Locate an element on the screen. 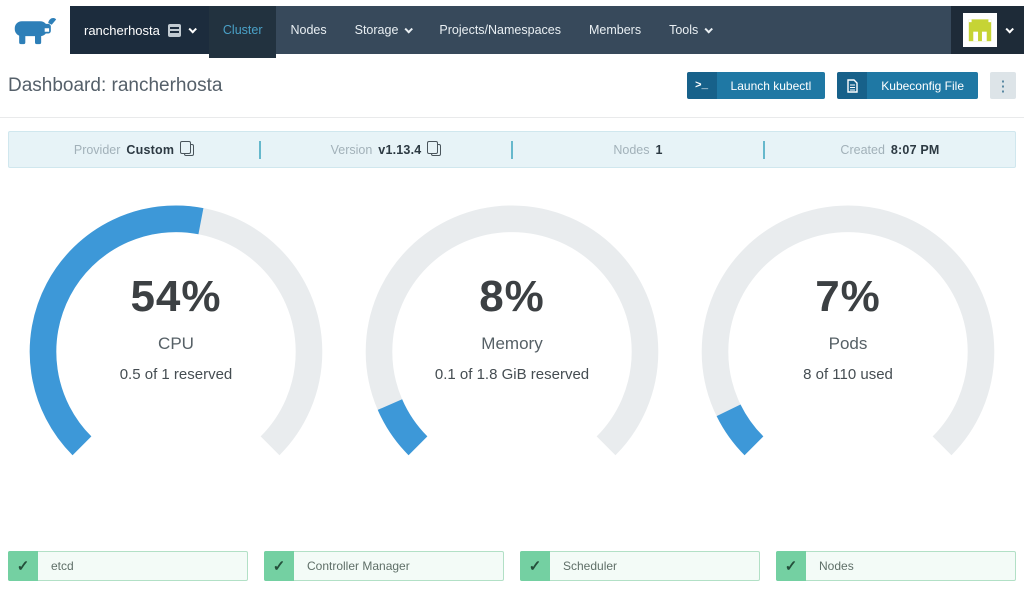  gauge-percent: 8% is located at coordinates (512, 296).